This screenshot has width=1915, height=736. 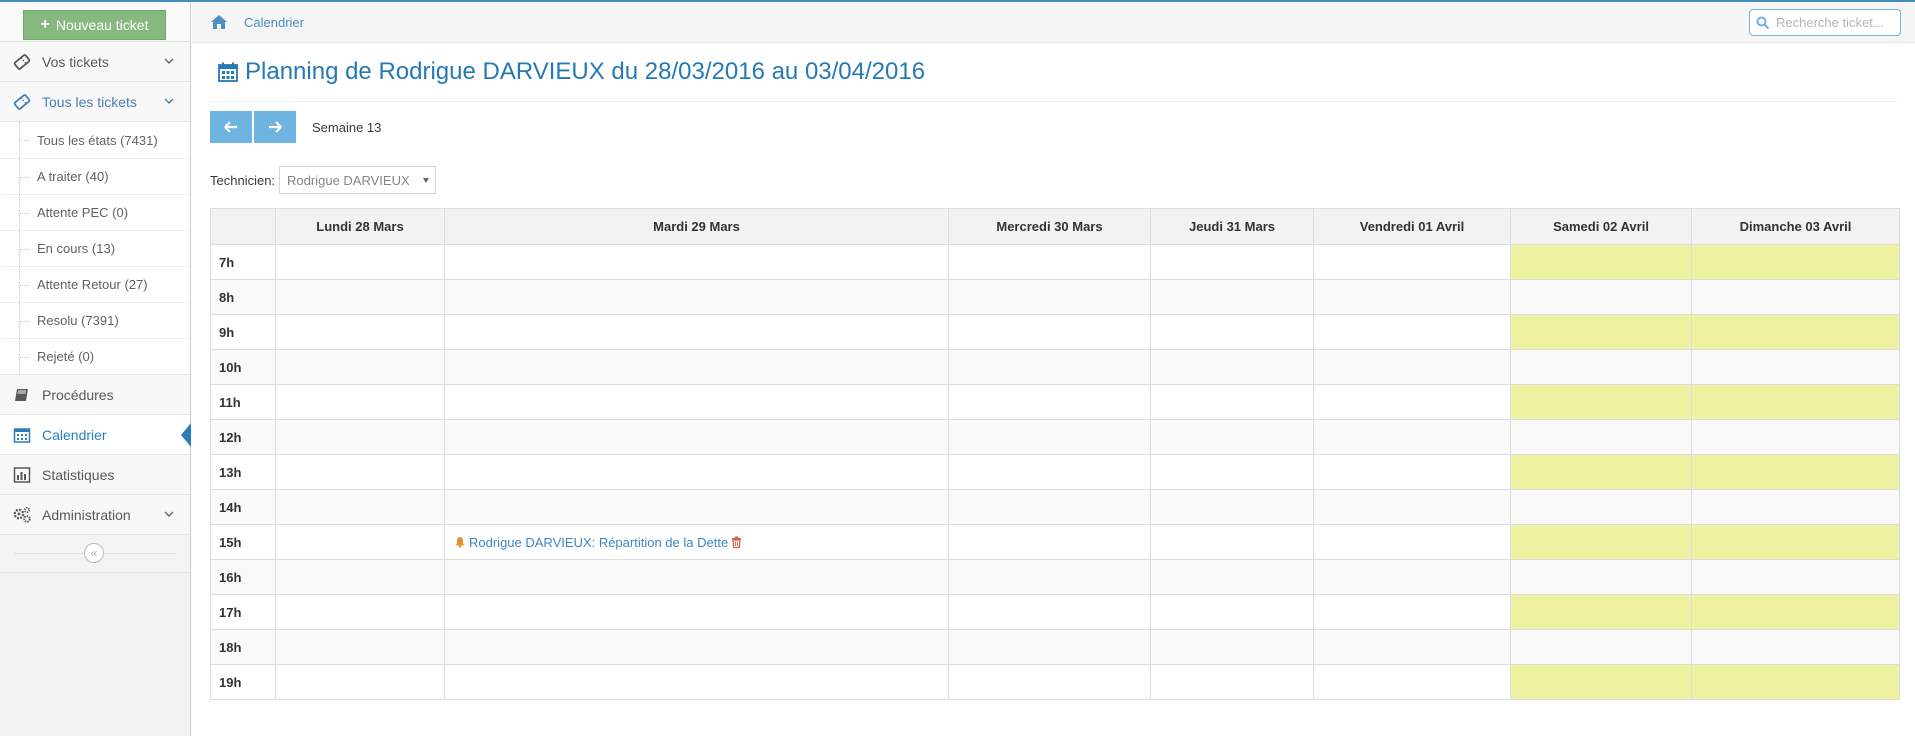 What do you see at coordinates (736, 542) in the screenshot?
I see `trash-icon` at bounding box center [736, 542].